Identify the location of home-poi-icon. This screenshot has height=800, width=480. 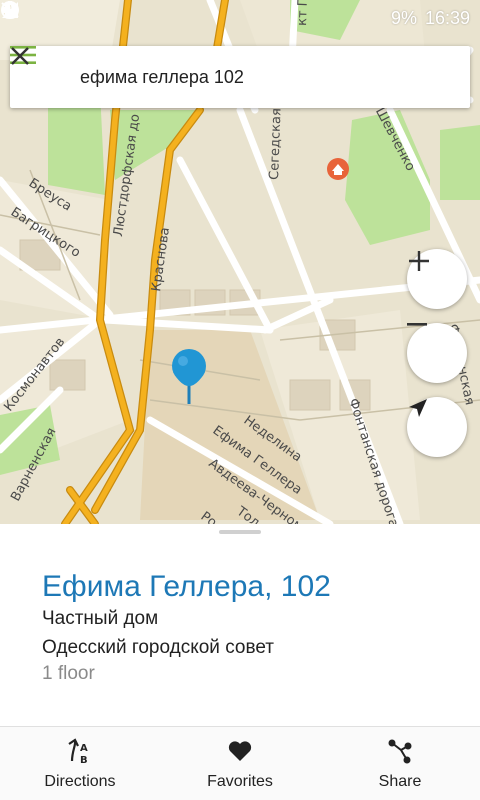
(338, 169).